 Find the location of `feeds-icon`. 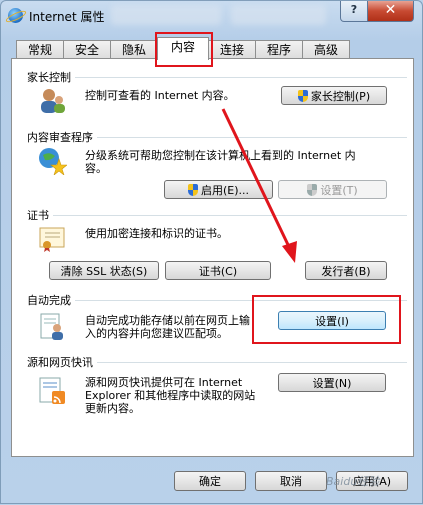

feeds-icon is located at coordinates (52, 390).